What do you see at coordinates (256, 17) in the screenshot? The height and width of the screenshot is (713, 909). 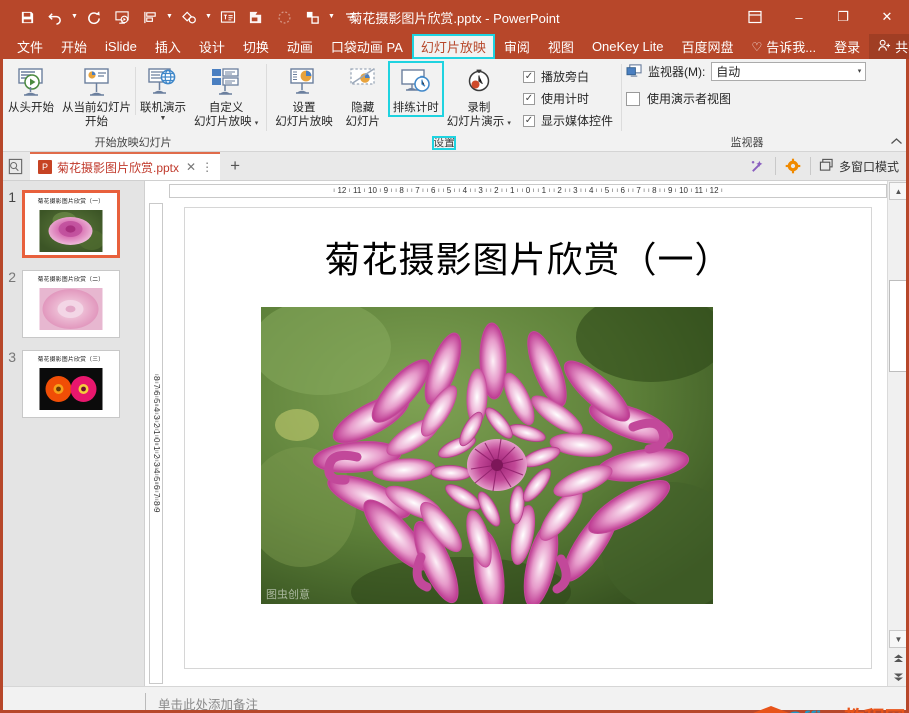 I see `new-slide-icon` at bounding box center [256, 17].